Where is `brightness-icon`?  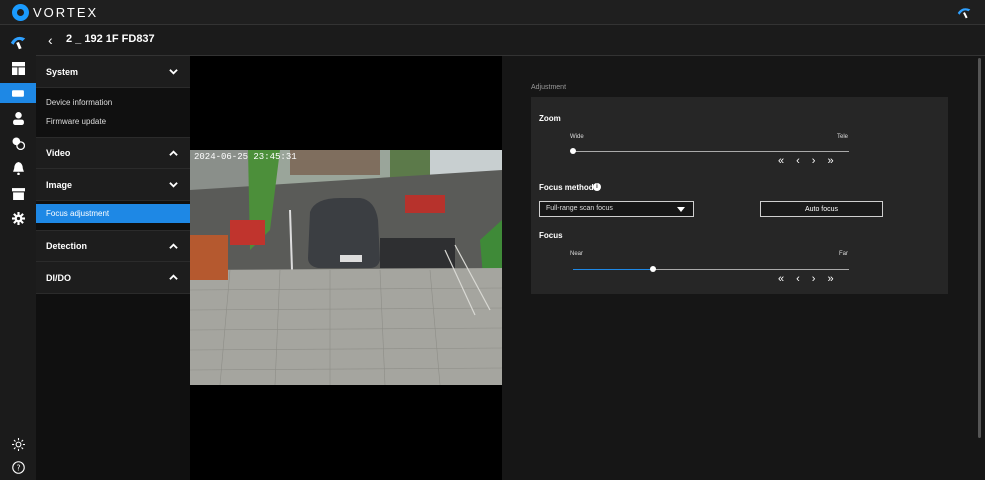 brightness-icon is located at coordinates (18, 444).